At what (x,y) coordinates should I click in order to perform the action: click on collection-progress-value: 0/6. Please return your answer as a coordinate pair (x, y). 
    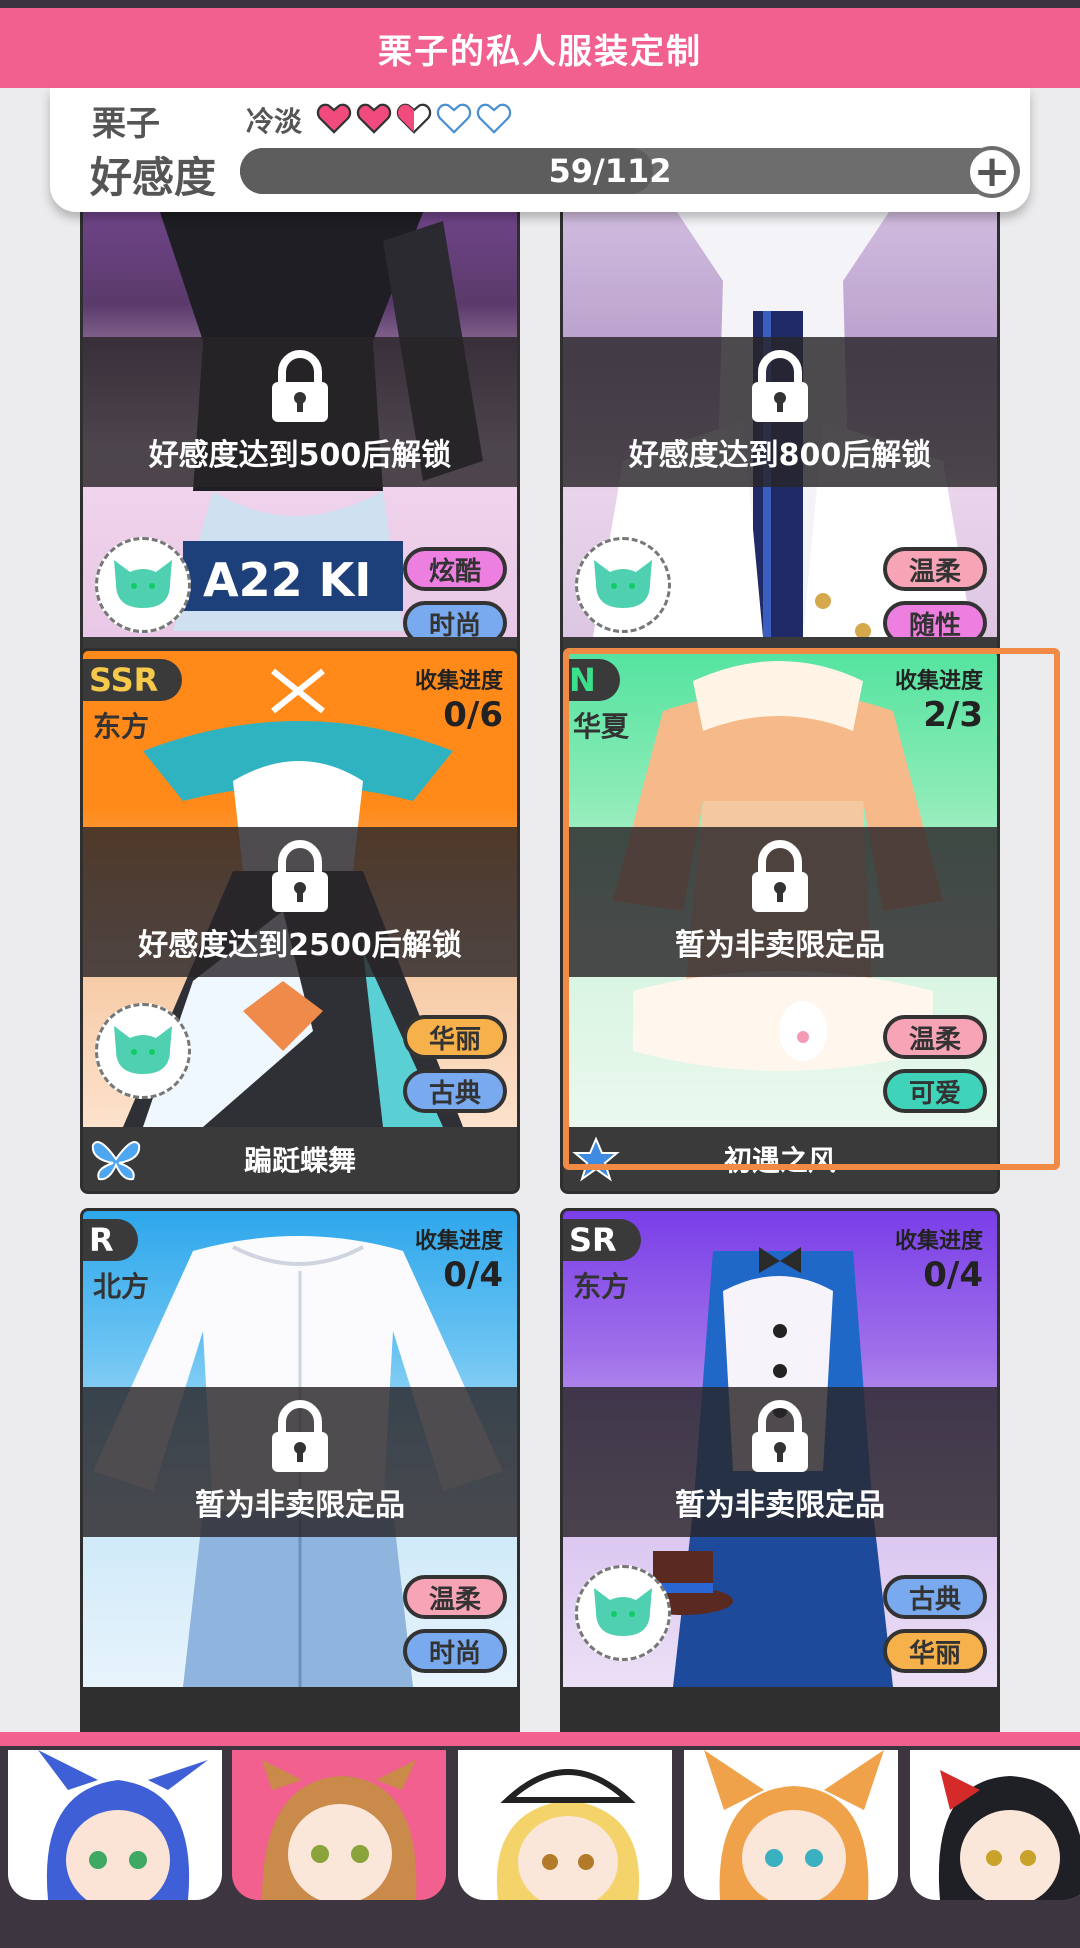
    Looking at the image, I should click on (473, 715).